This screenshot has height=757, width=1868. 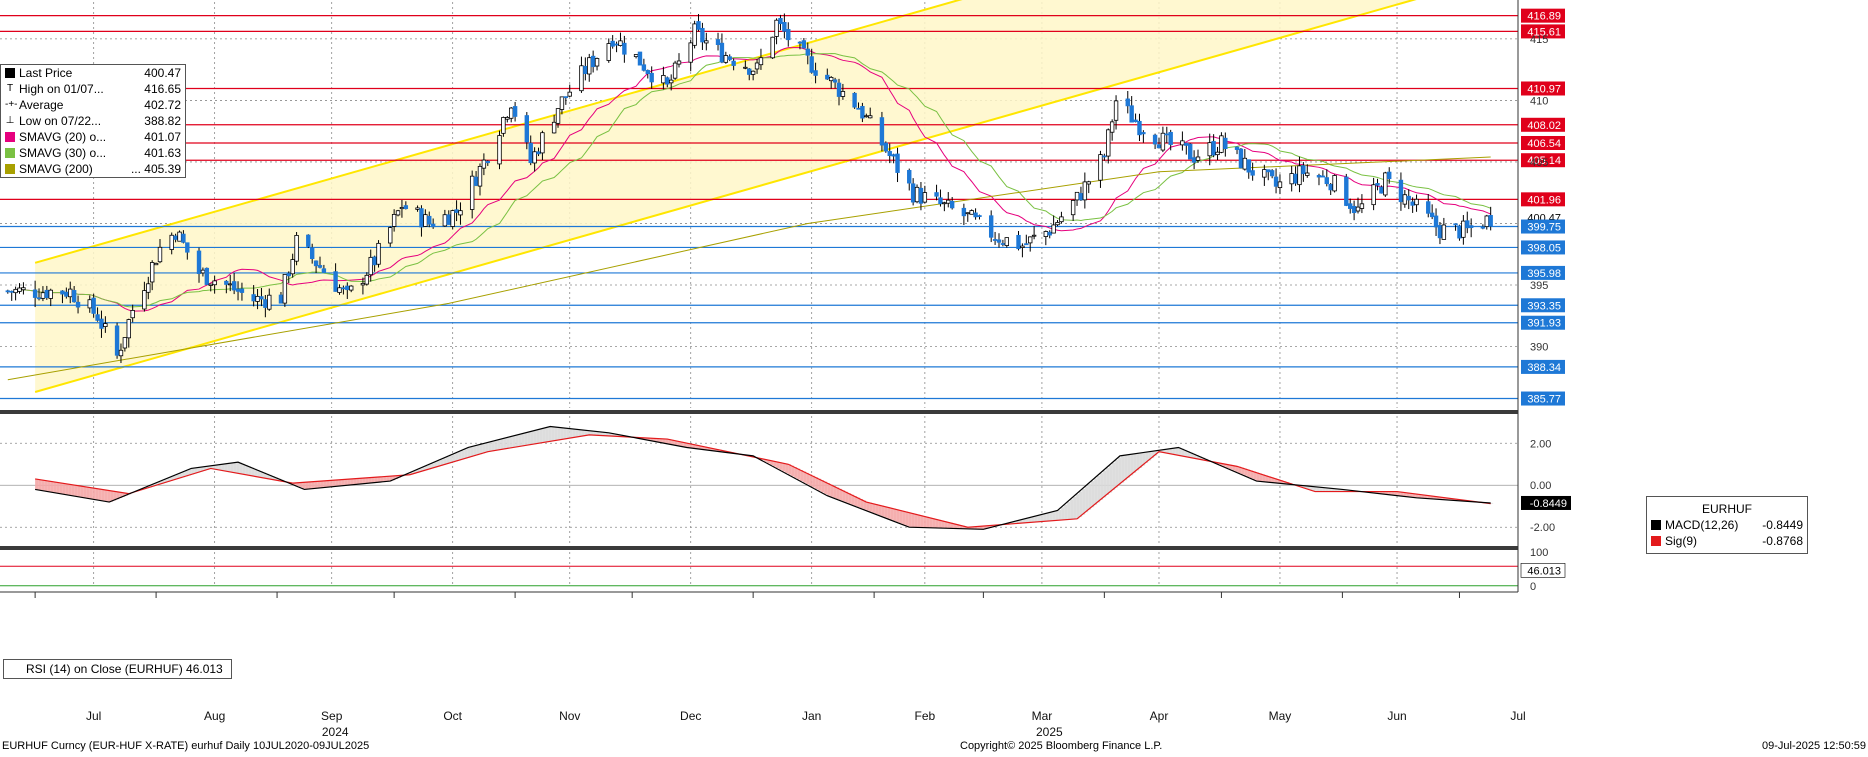 What do you see at coordinates (10, 88) in the screenshot?
I see `legend-glyph: T` at bounding box center [10, 88].